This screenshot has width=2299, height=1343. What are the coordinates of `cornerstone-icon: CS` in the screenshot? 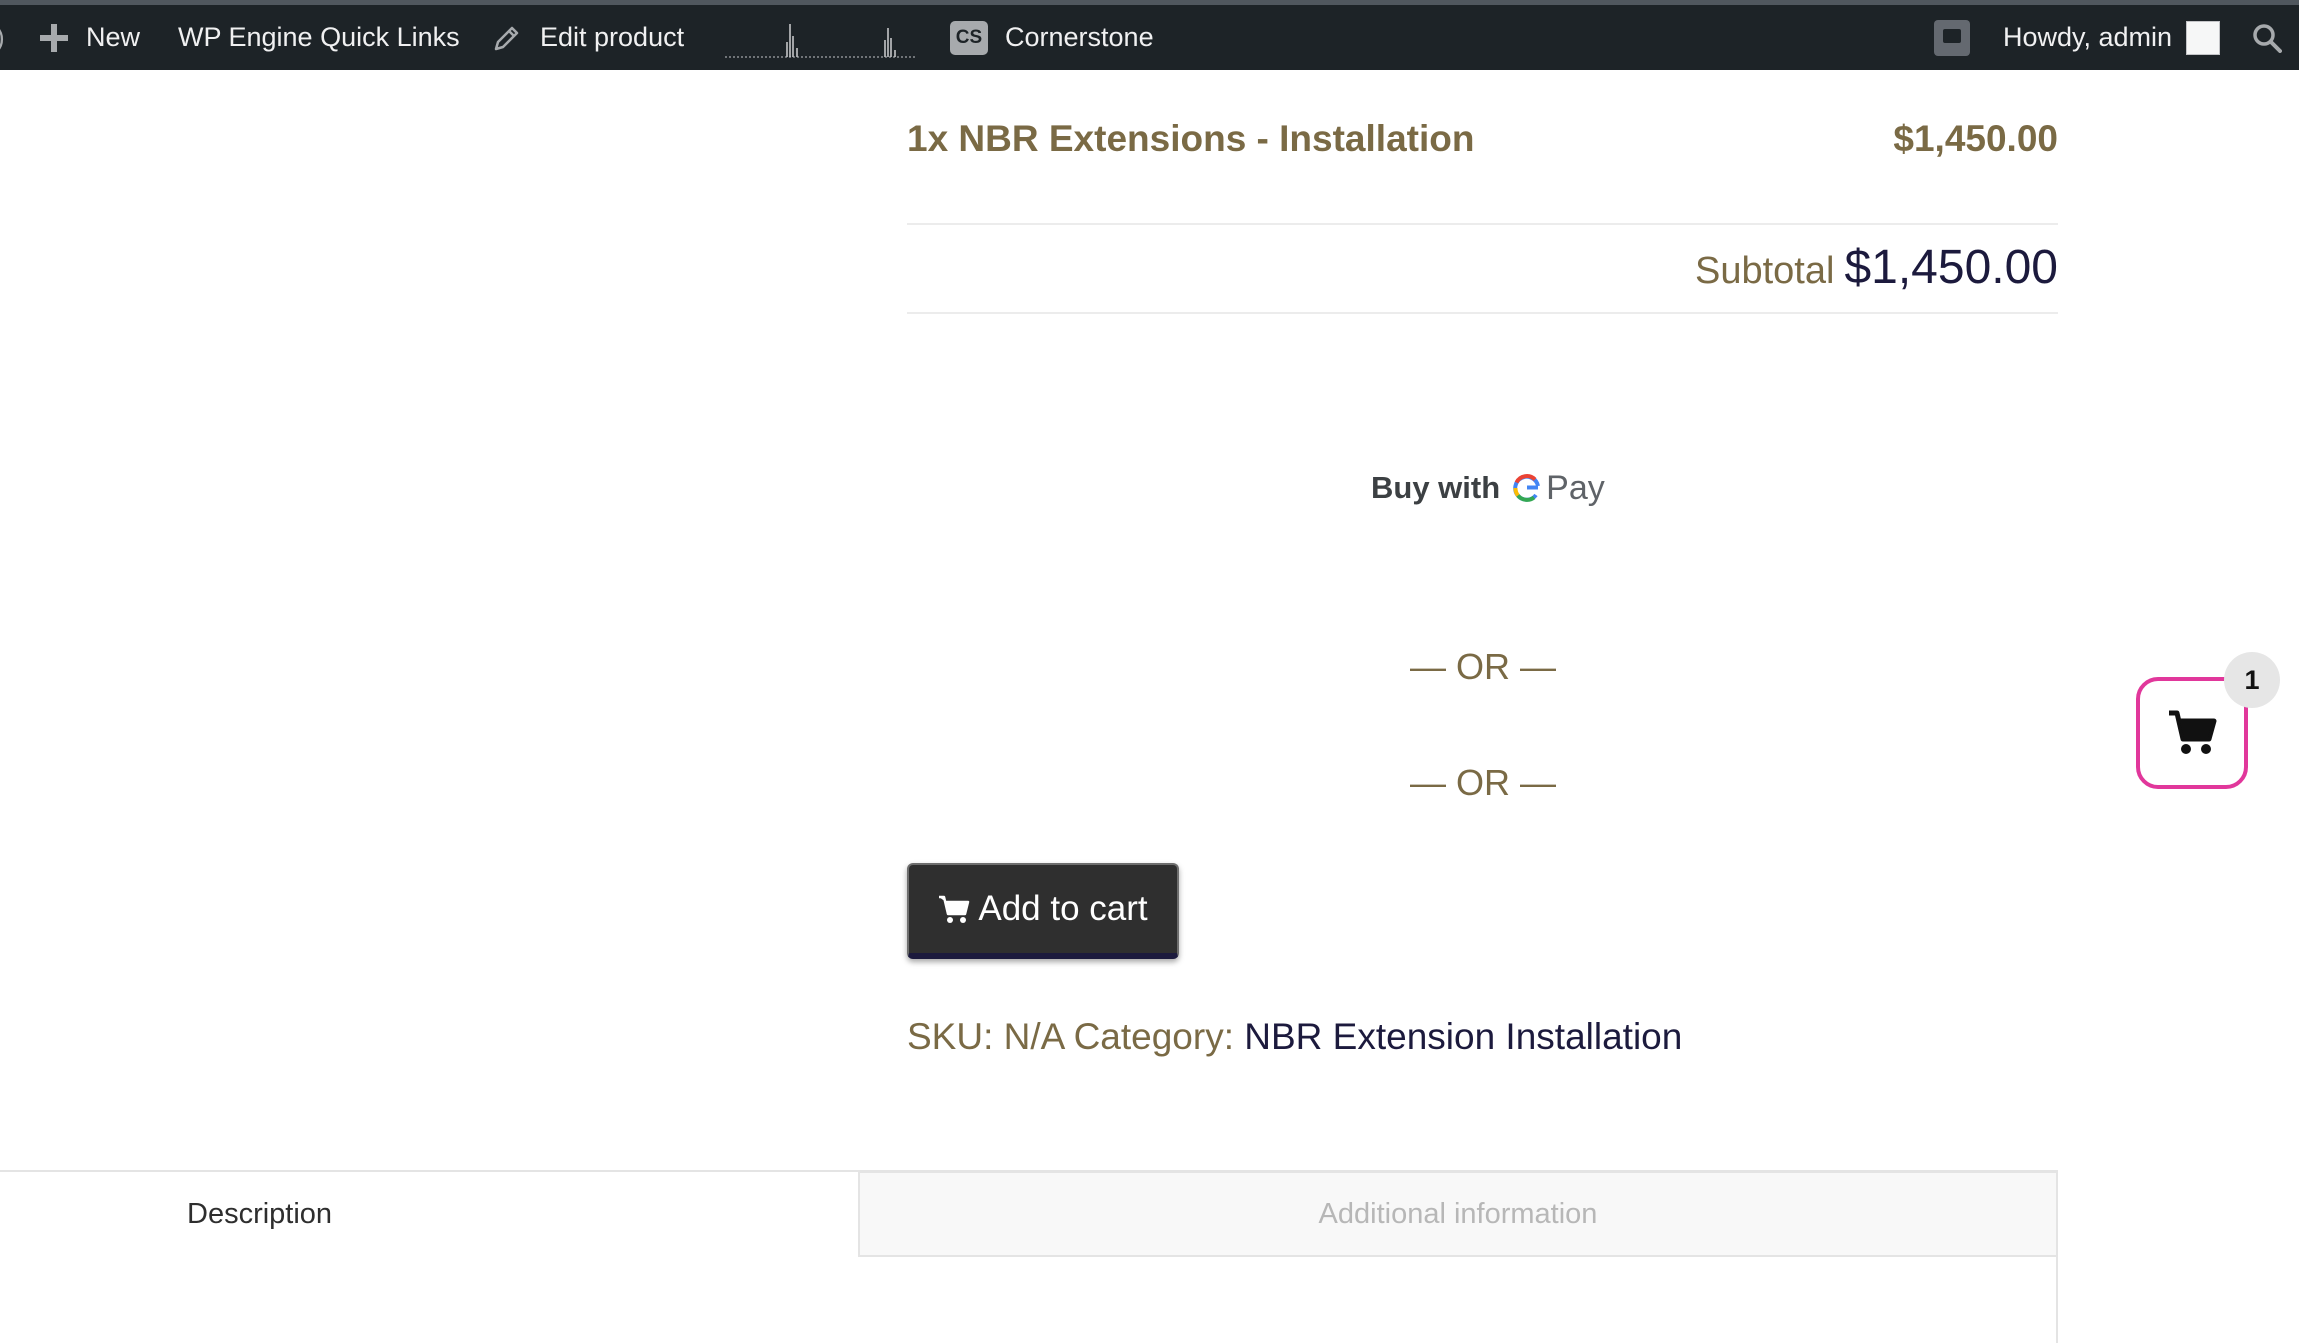 It's located at (969, 37).